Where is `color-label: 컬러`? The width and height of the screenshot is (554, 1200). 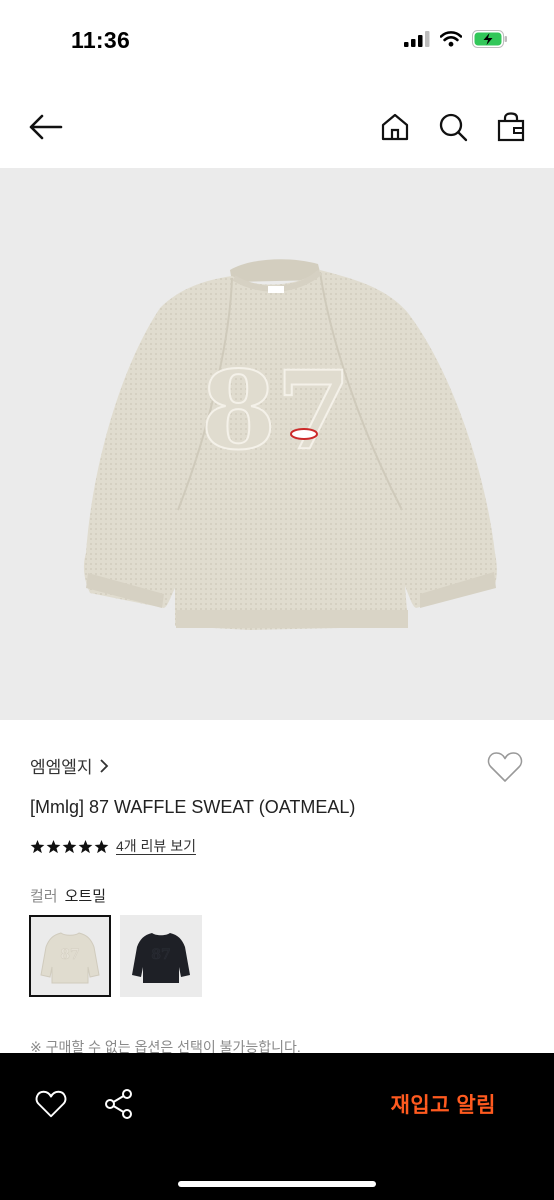 color-label: 컬러 is located at coordinates (44, 896).